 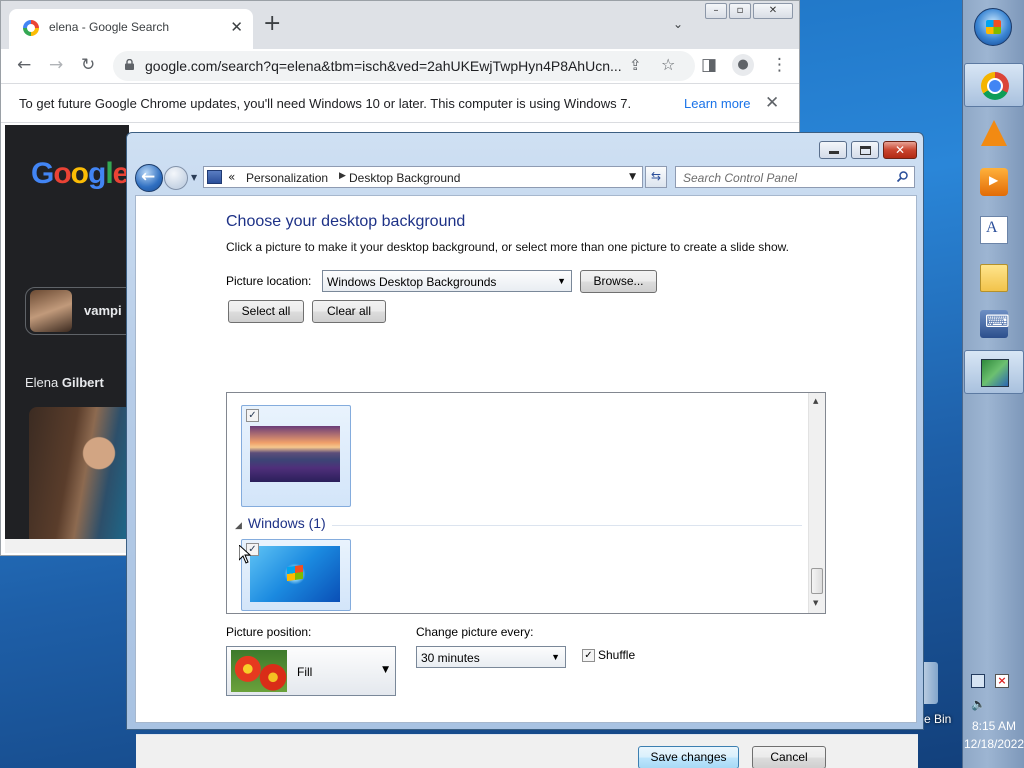 I want to click on group-header-label: Windows (1), so click(x=286, y=523).